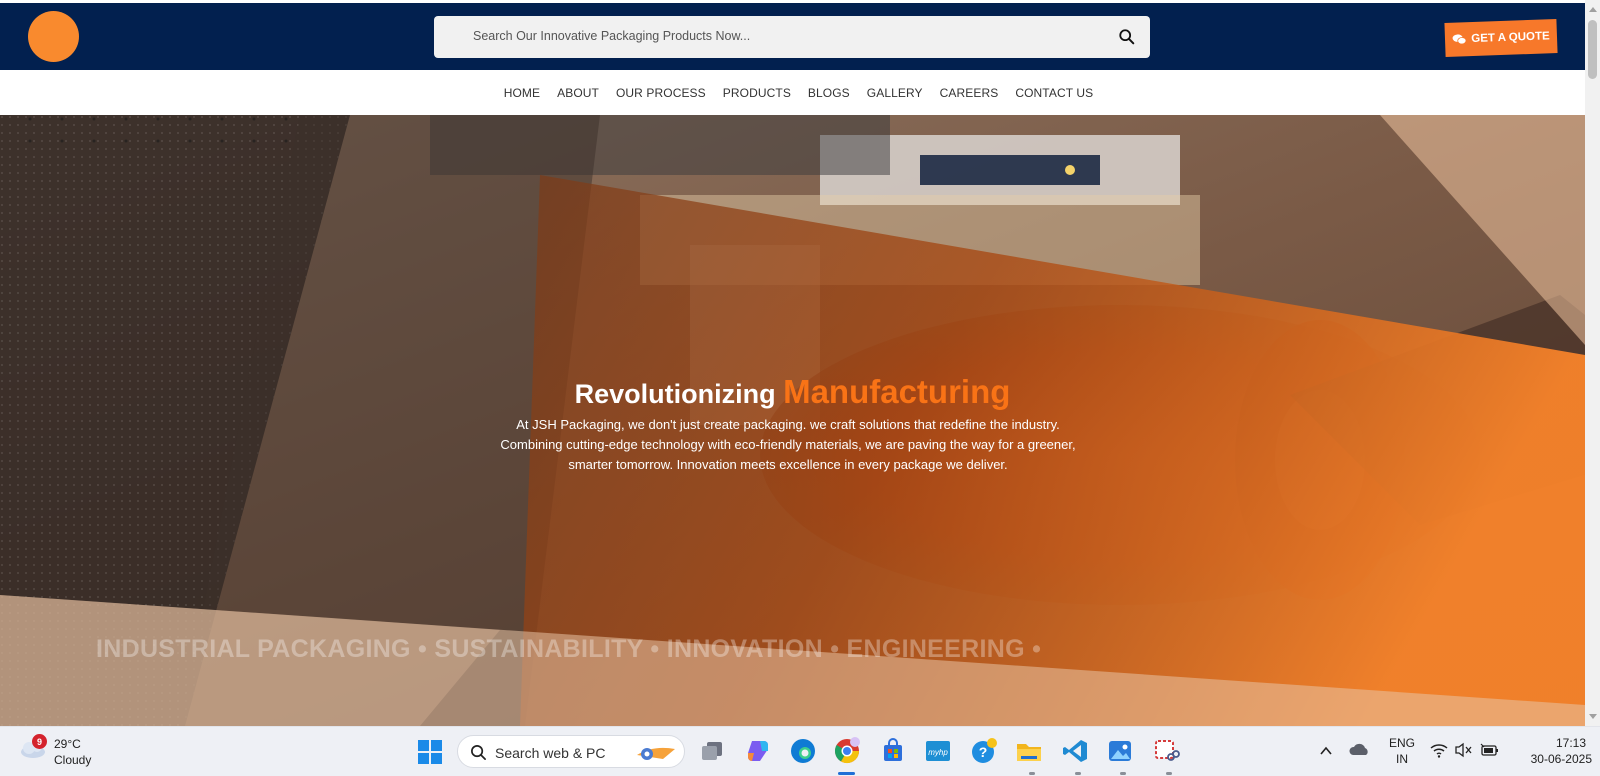 This screenshot has height=776, width=1600. Describe the element at coordinates (1439, 750) in the screenshot. I see `wifi-icon` at that location.